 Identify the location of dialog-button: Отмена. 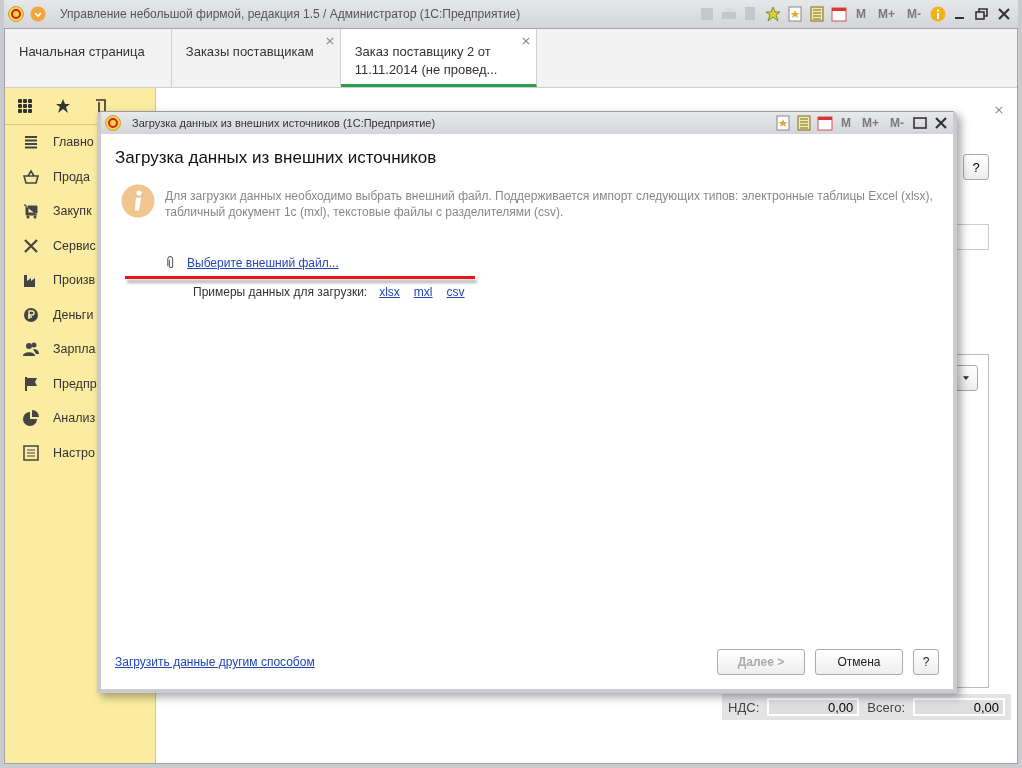
(859, 662).